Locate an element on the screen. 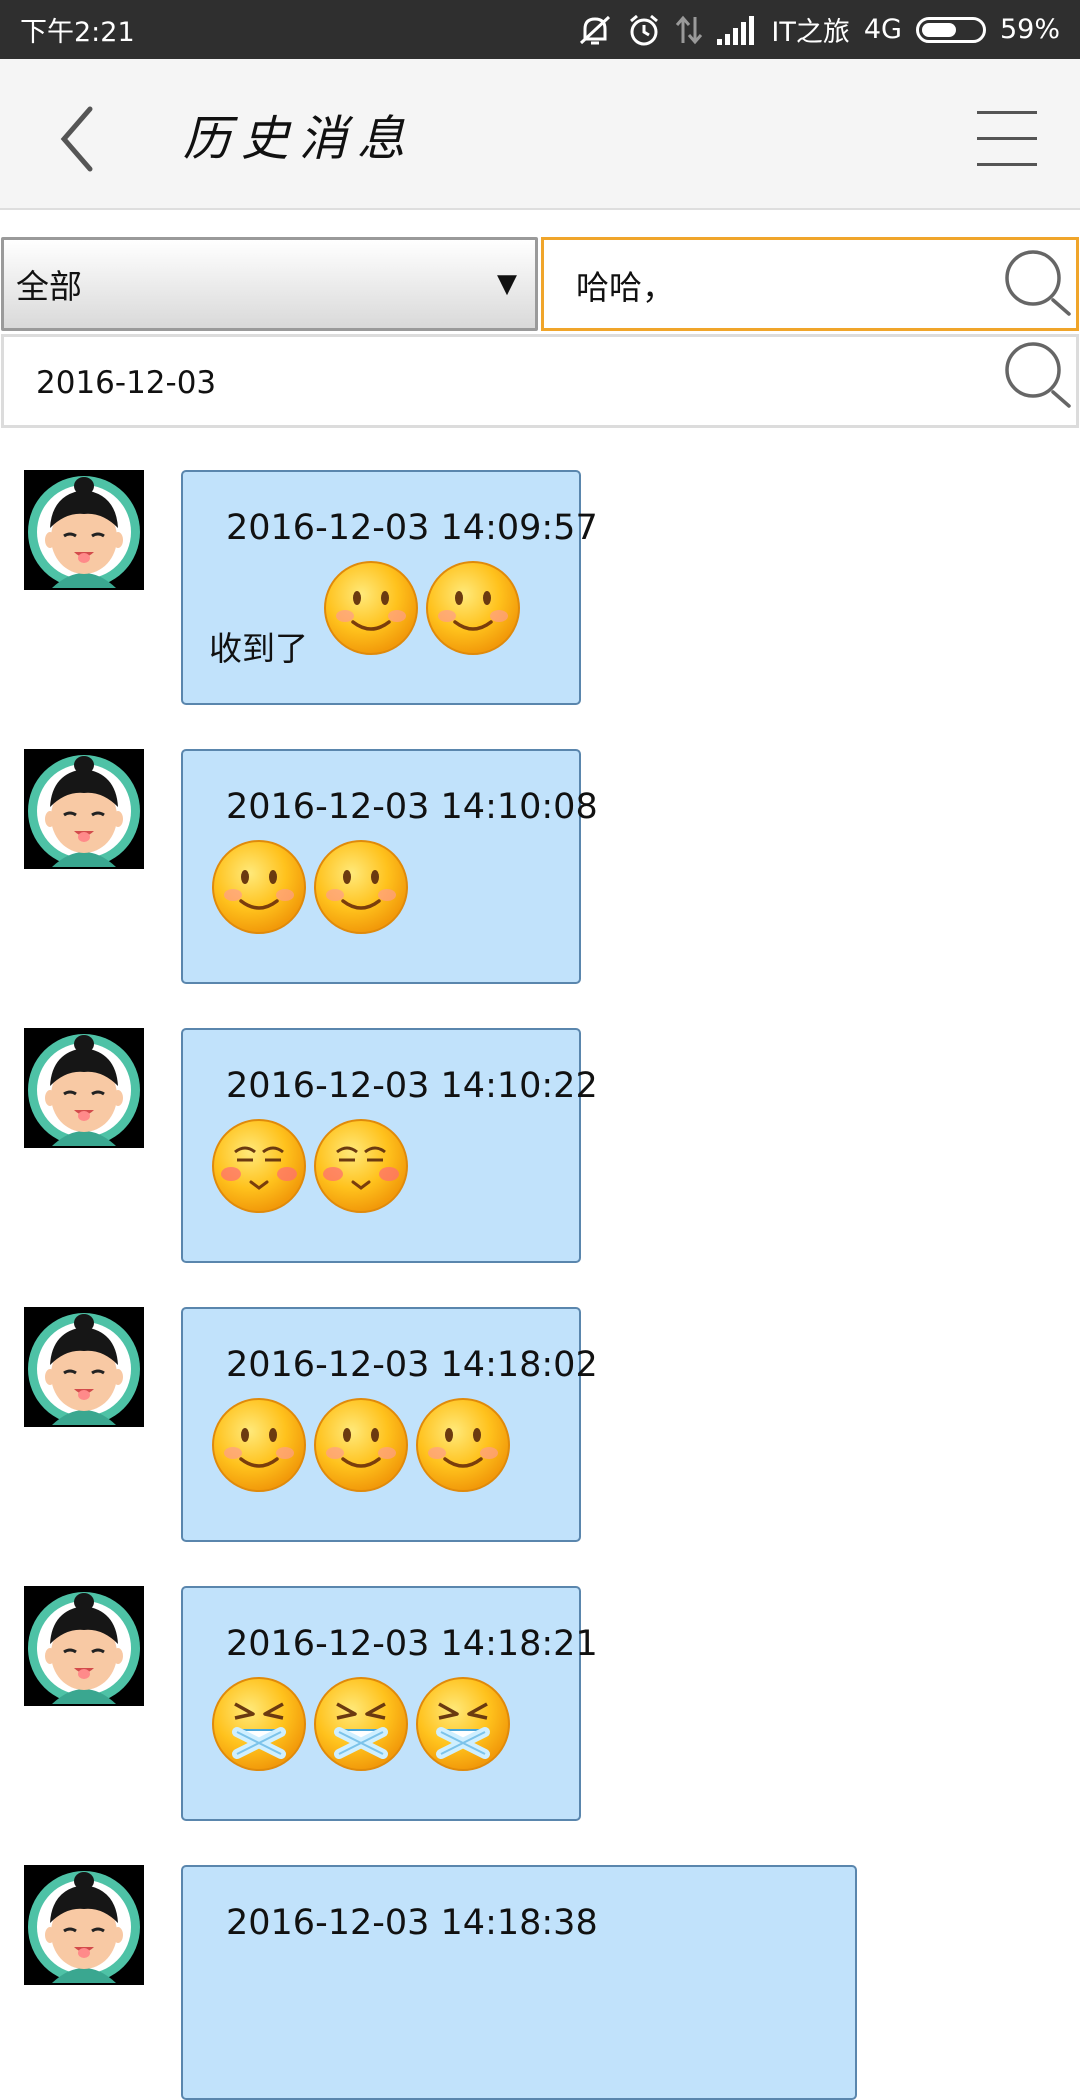  message-bubble: 2016-12-03 14:10:08 is located at coordinates (389, 866).